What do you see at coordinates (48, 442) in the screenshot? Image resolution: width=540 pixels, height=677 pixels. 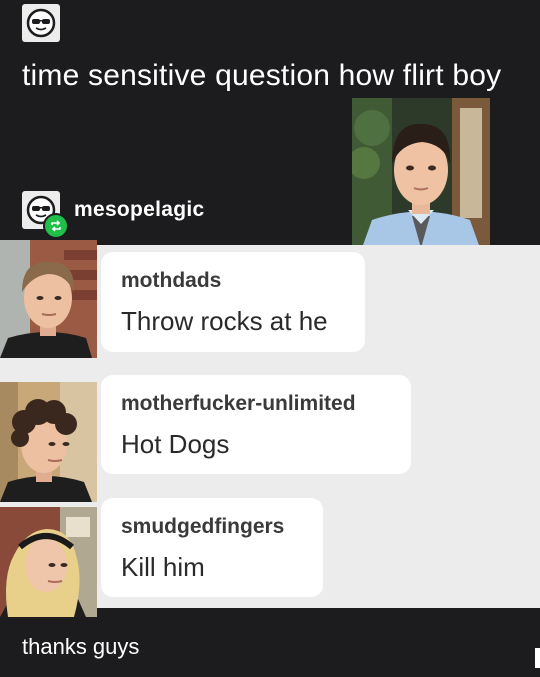 I see `reply-avatar-motherfucker-unlimited` at bounding box center [48, 442].